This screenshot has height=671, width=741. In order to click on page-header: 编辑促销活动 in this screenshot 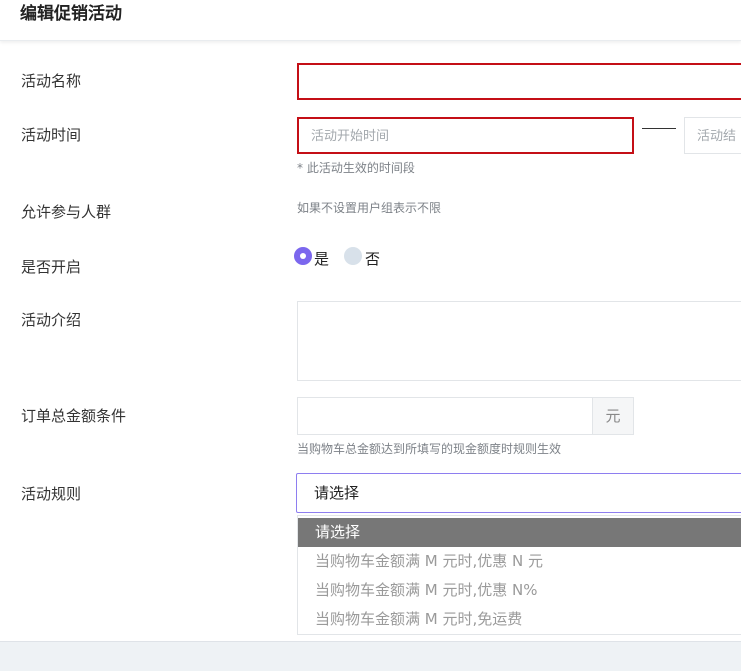, I will do `click(370, 20)`.